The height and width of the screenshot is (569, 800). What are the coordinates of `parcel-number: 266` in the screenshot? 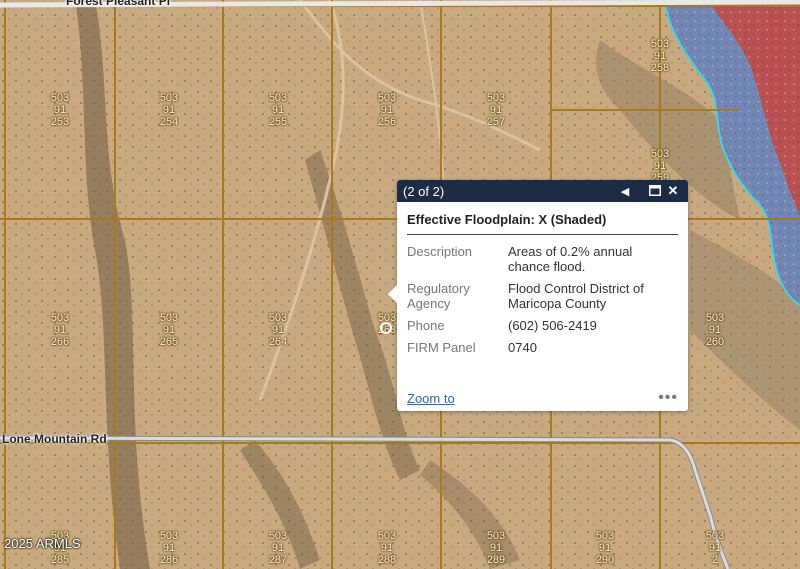 It's located at (60, 342).